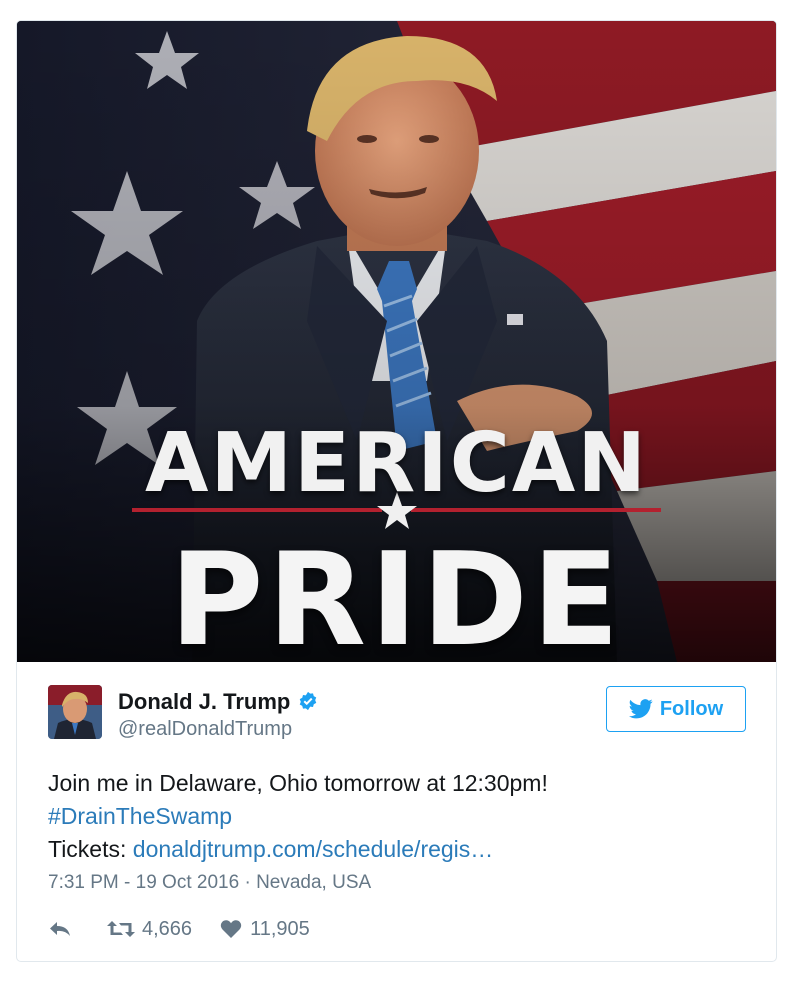 This screenshot has width=799, height=983. I want to click on like-count: 11,905, so click(280, 928).